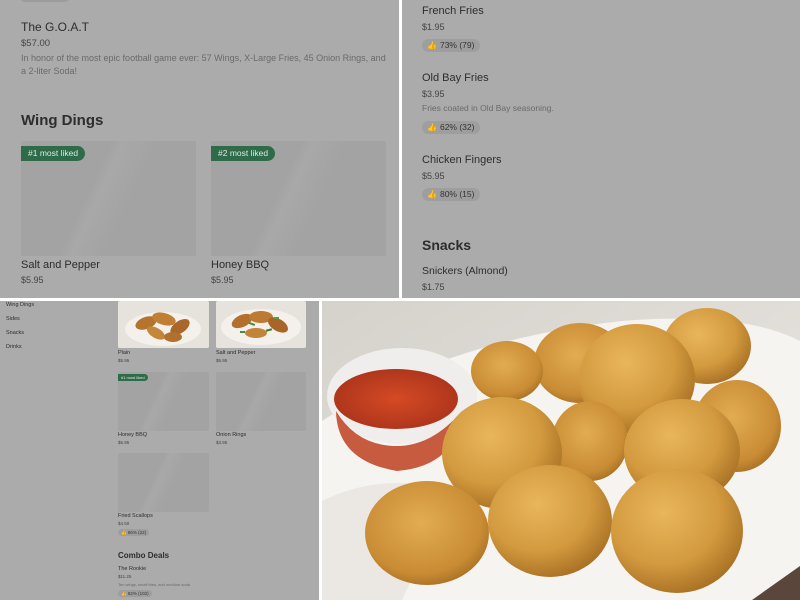  Describe the element at coordinates (13, 319) in the screenshot. I see `nav-item-sides: Sides` at that location.